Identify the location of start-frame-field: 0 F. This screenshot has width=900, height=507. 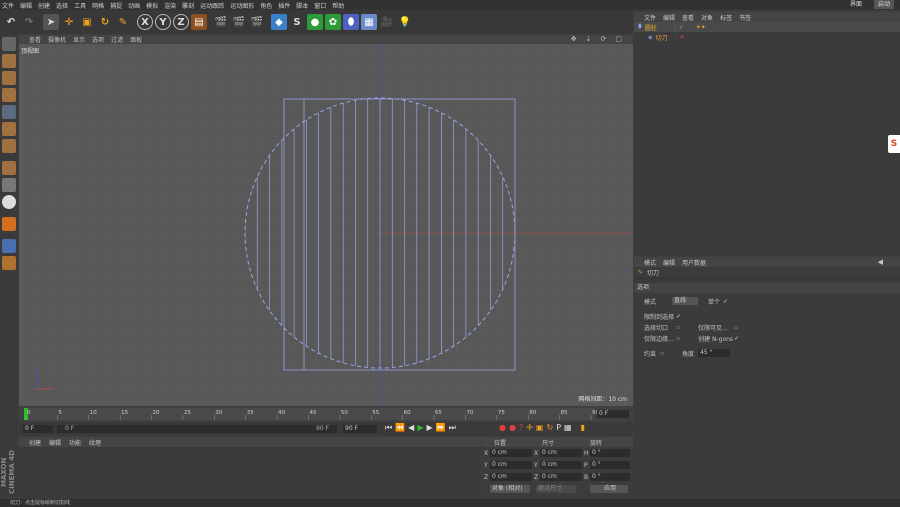
(38, 429).